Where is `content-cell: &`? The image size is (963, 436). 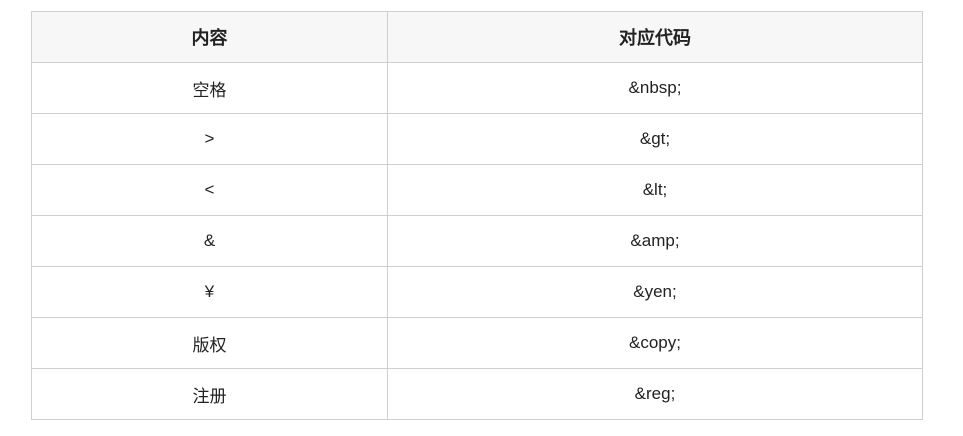
content-cell: & is located at coordinates (209, 241).